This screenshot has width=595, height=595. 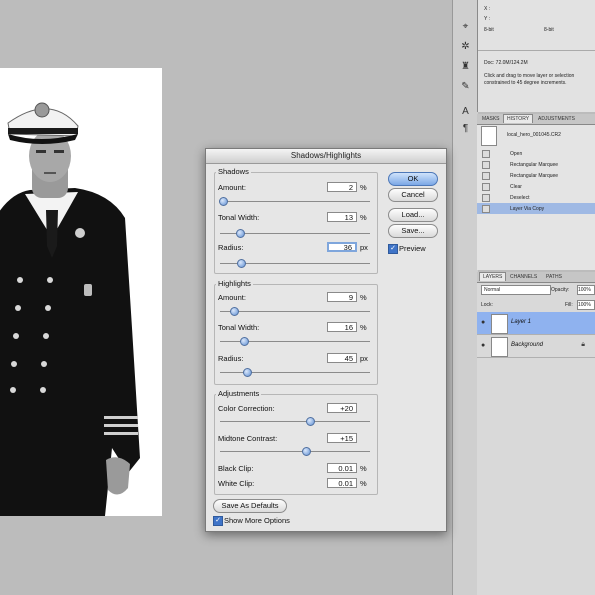 What do you see at coordinates (247, 372) in the screenshot?
I see `highlights-radius-slider` at bounding box center [247, 372].